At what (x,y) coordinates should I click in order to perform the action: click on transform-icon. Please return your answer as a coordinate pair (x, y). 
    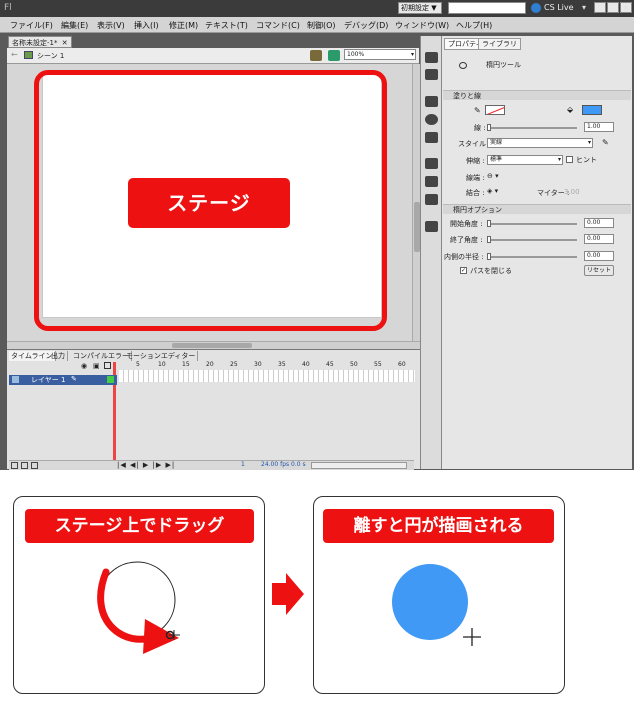
    Looking at the image, I should click on (431, 137).